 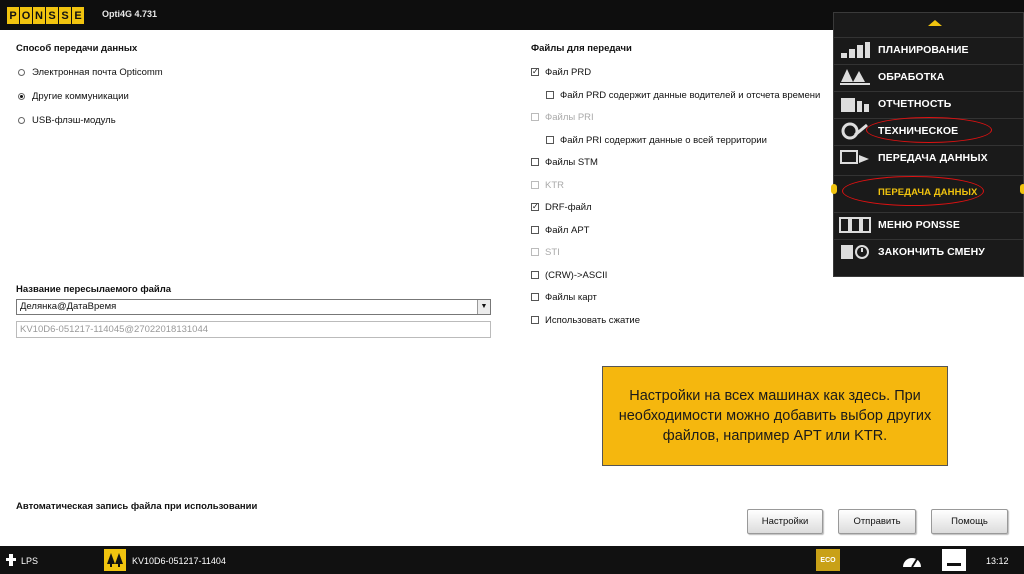 I want to click on checkbox-drf: ✓ DRF-файл, so click(x=561, y=207).